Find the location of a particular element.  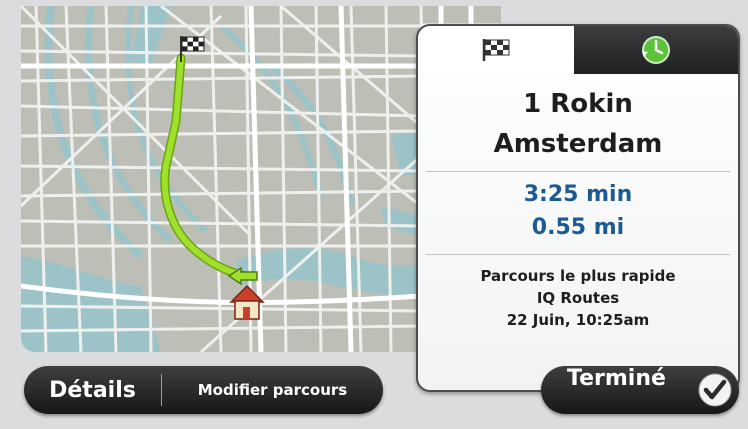

bottom-button-group: Détails Modifier parcours is located at coordinates (203, 390).